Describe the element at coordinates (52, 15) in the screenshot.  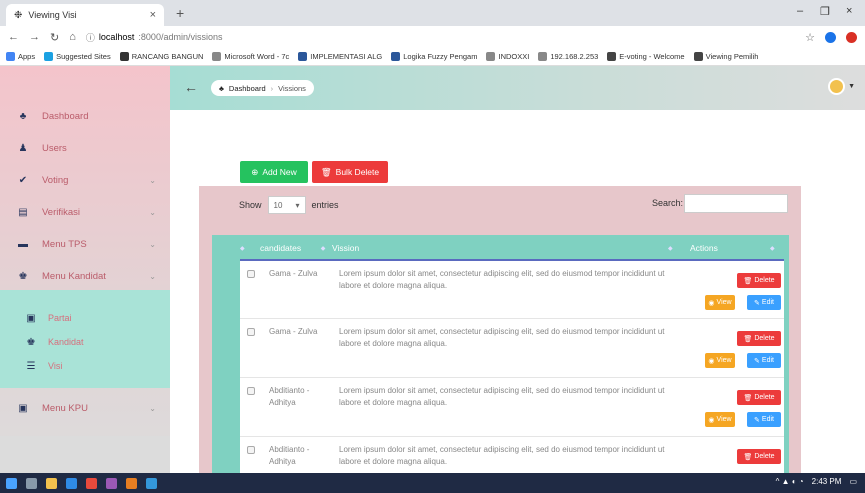
I see `tab-title: Viewing Visi` at that location.